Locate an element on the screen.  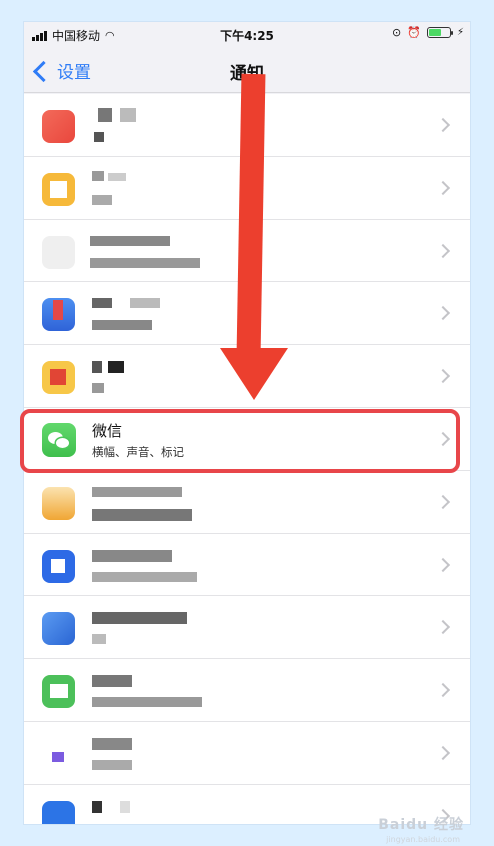
watermark-url: jingyan.baidu.com is located at coordinates (423, 839).